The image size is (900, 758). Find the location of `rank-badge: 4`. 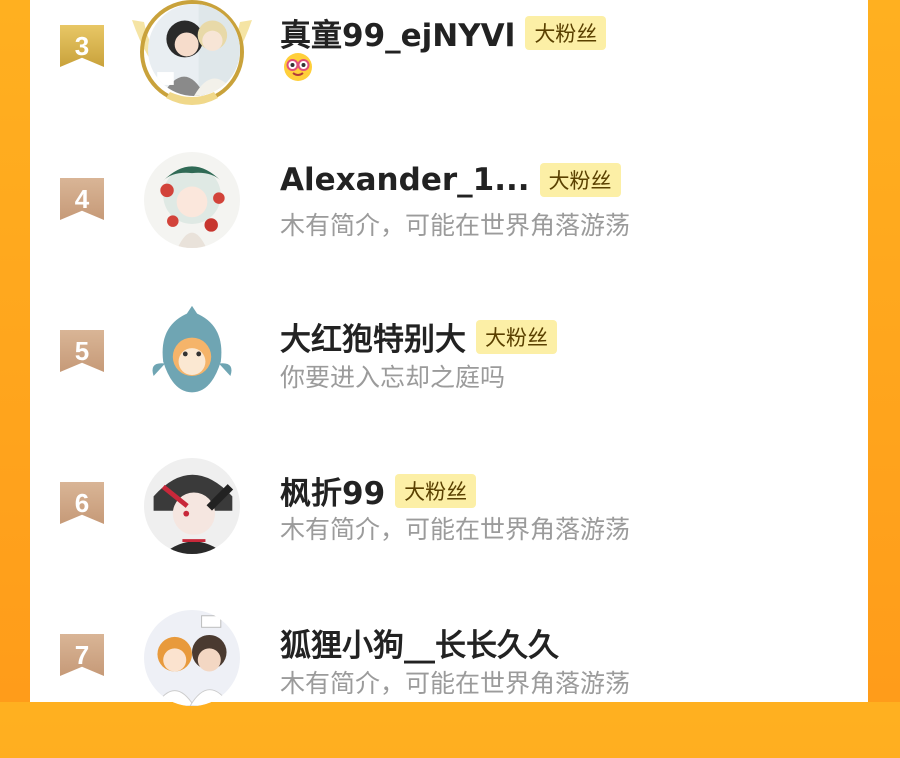

rank-badge: 4 is located at coordinates (82, 199).